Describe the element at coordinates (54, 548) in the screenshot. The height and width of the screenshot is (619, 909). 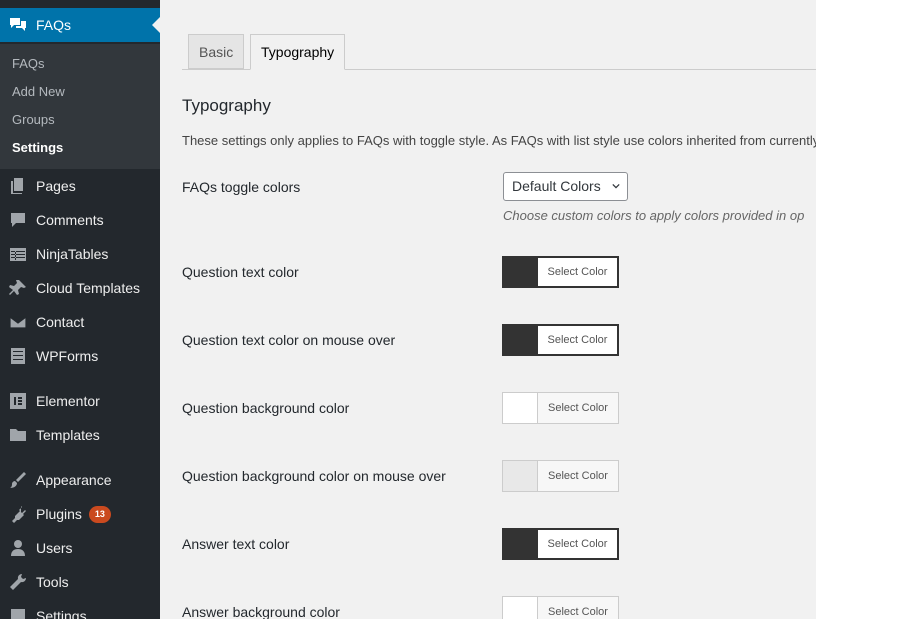
I see `menu-users-label: Users` at that location.